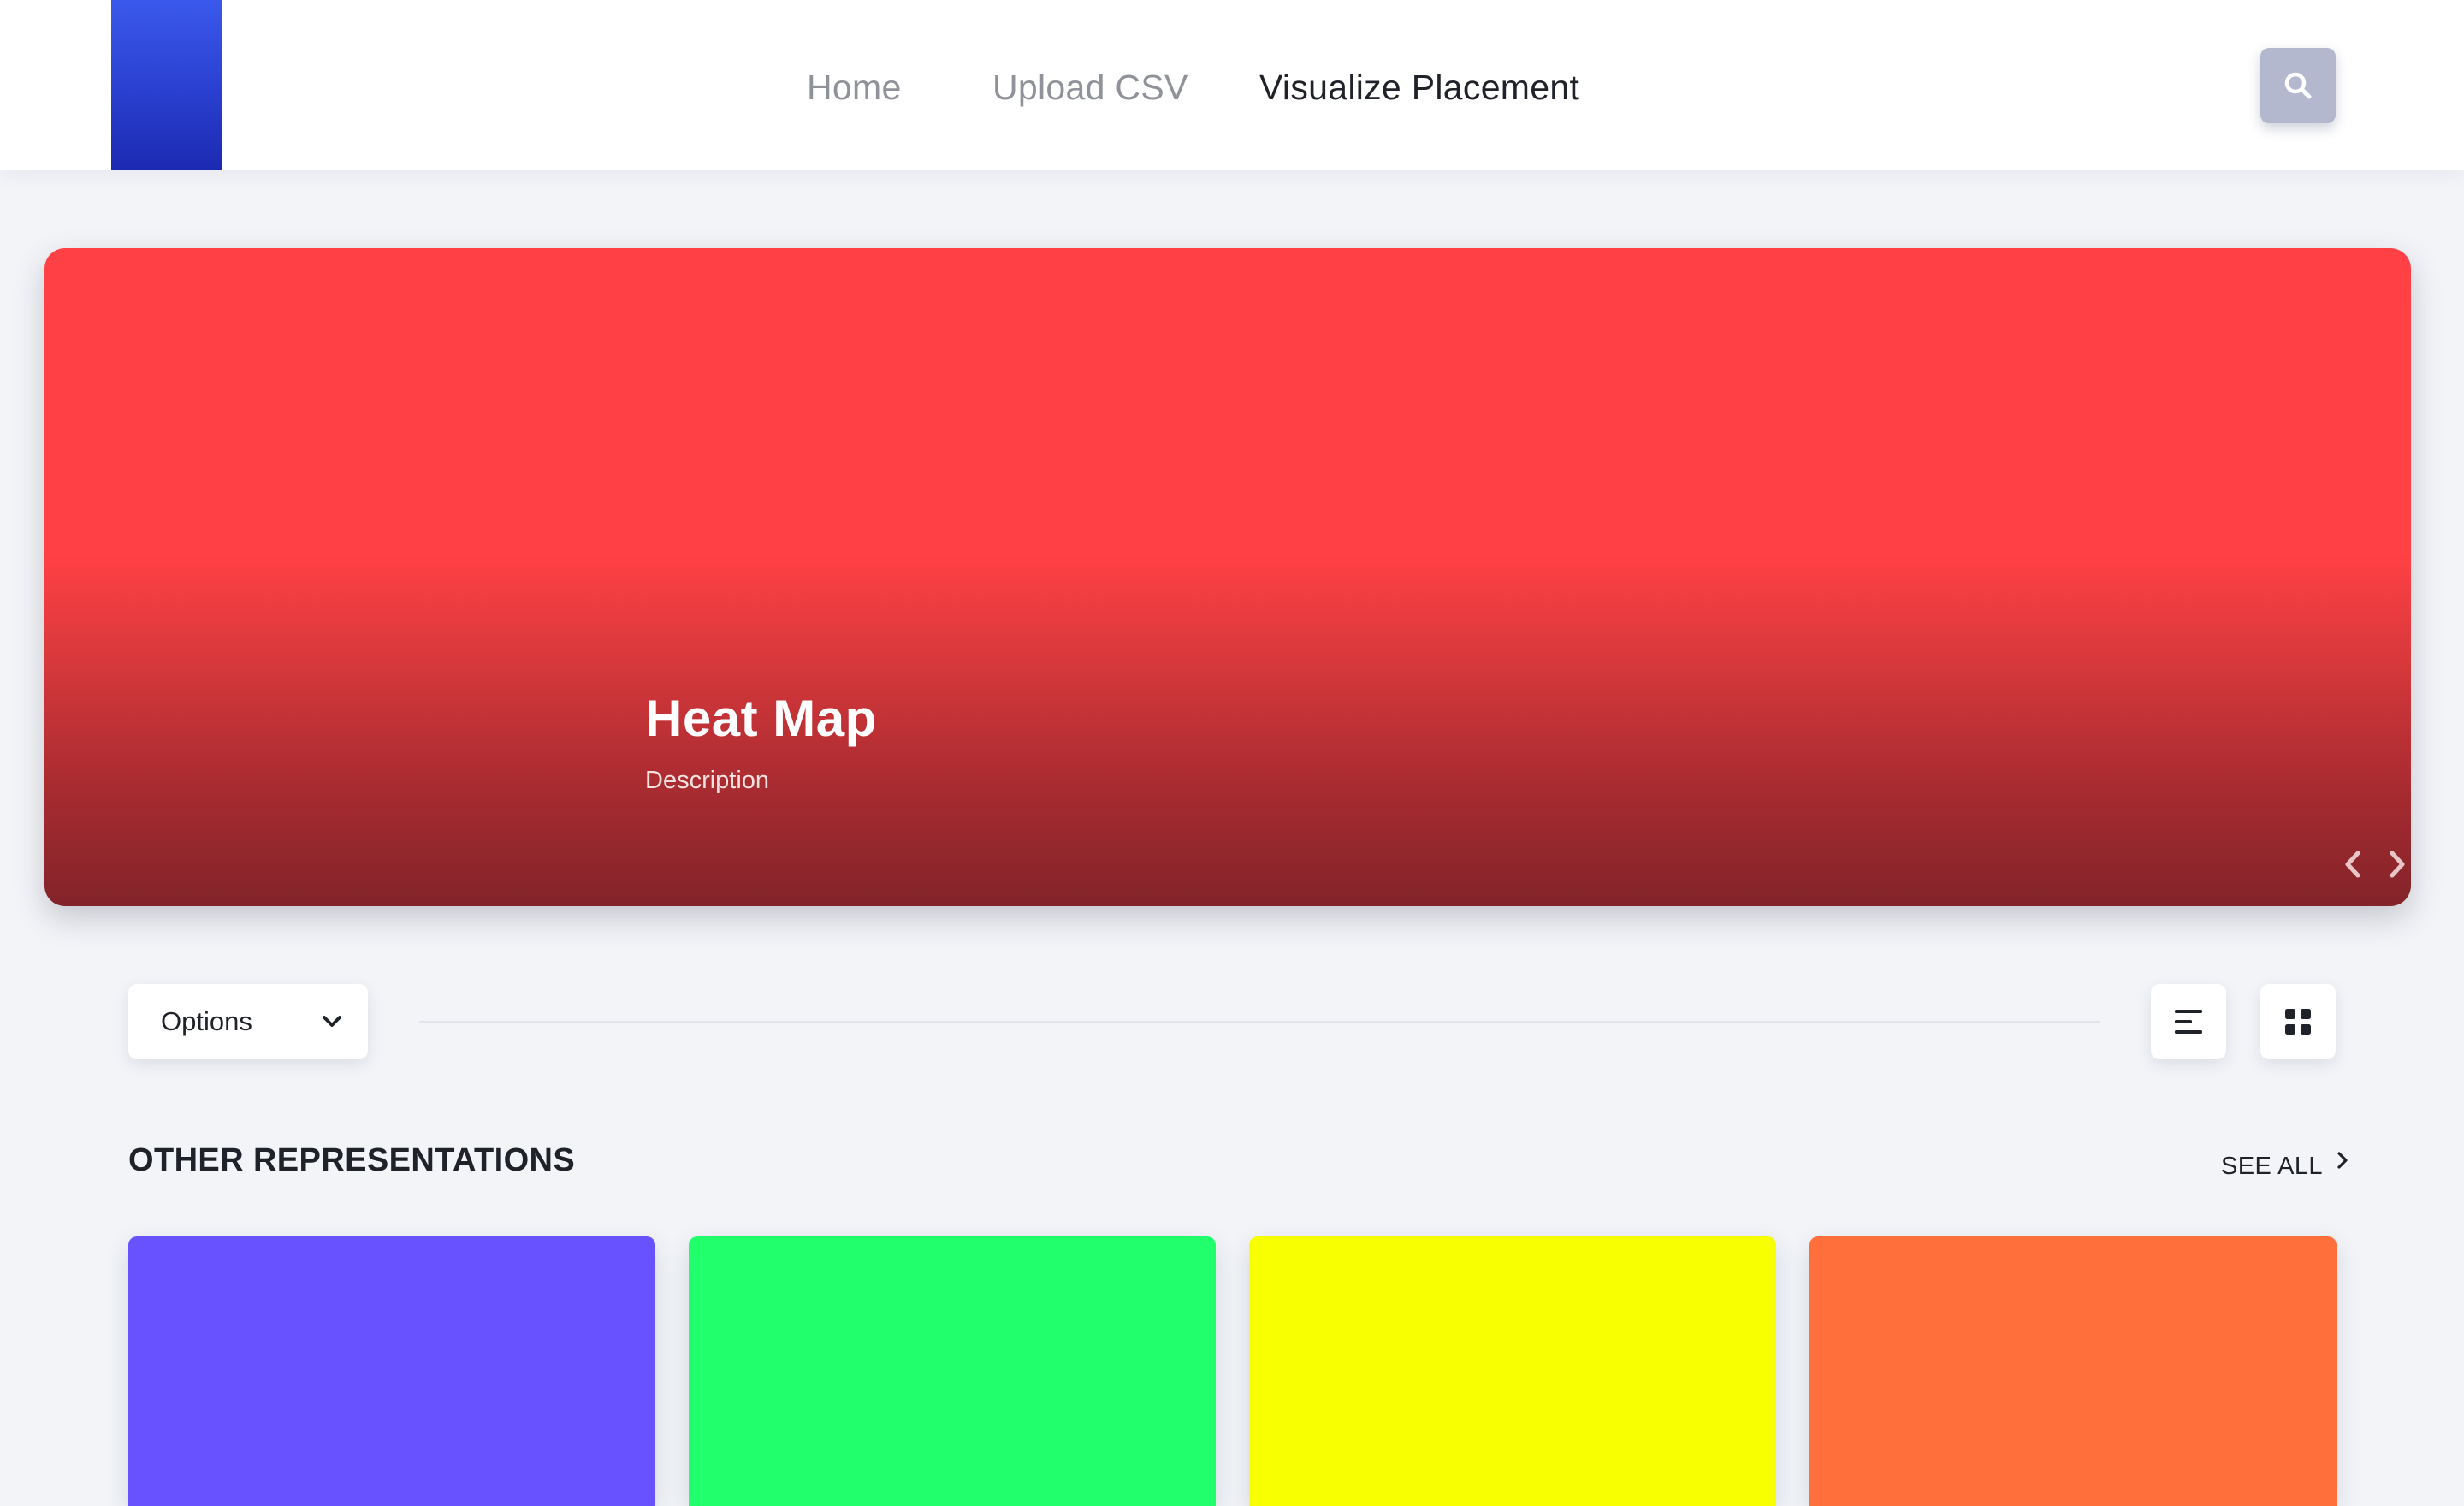 This screenshot has height=1506, width=2464. What do you see at coordinates (206, 1021) in the screenshot?
I see `options-label: Options` at bounding box center [206, 1021].